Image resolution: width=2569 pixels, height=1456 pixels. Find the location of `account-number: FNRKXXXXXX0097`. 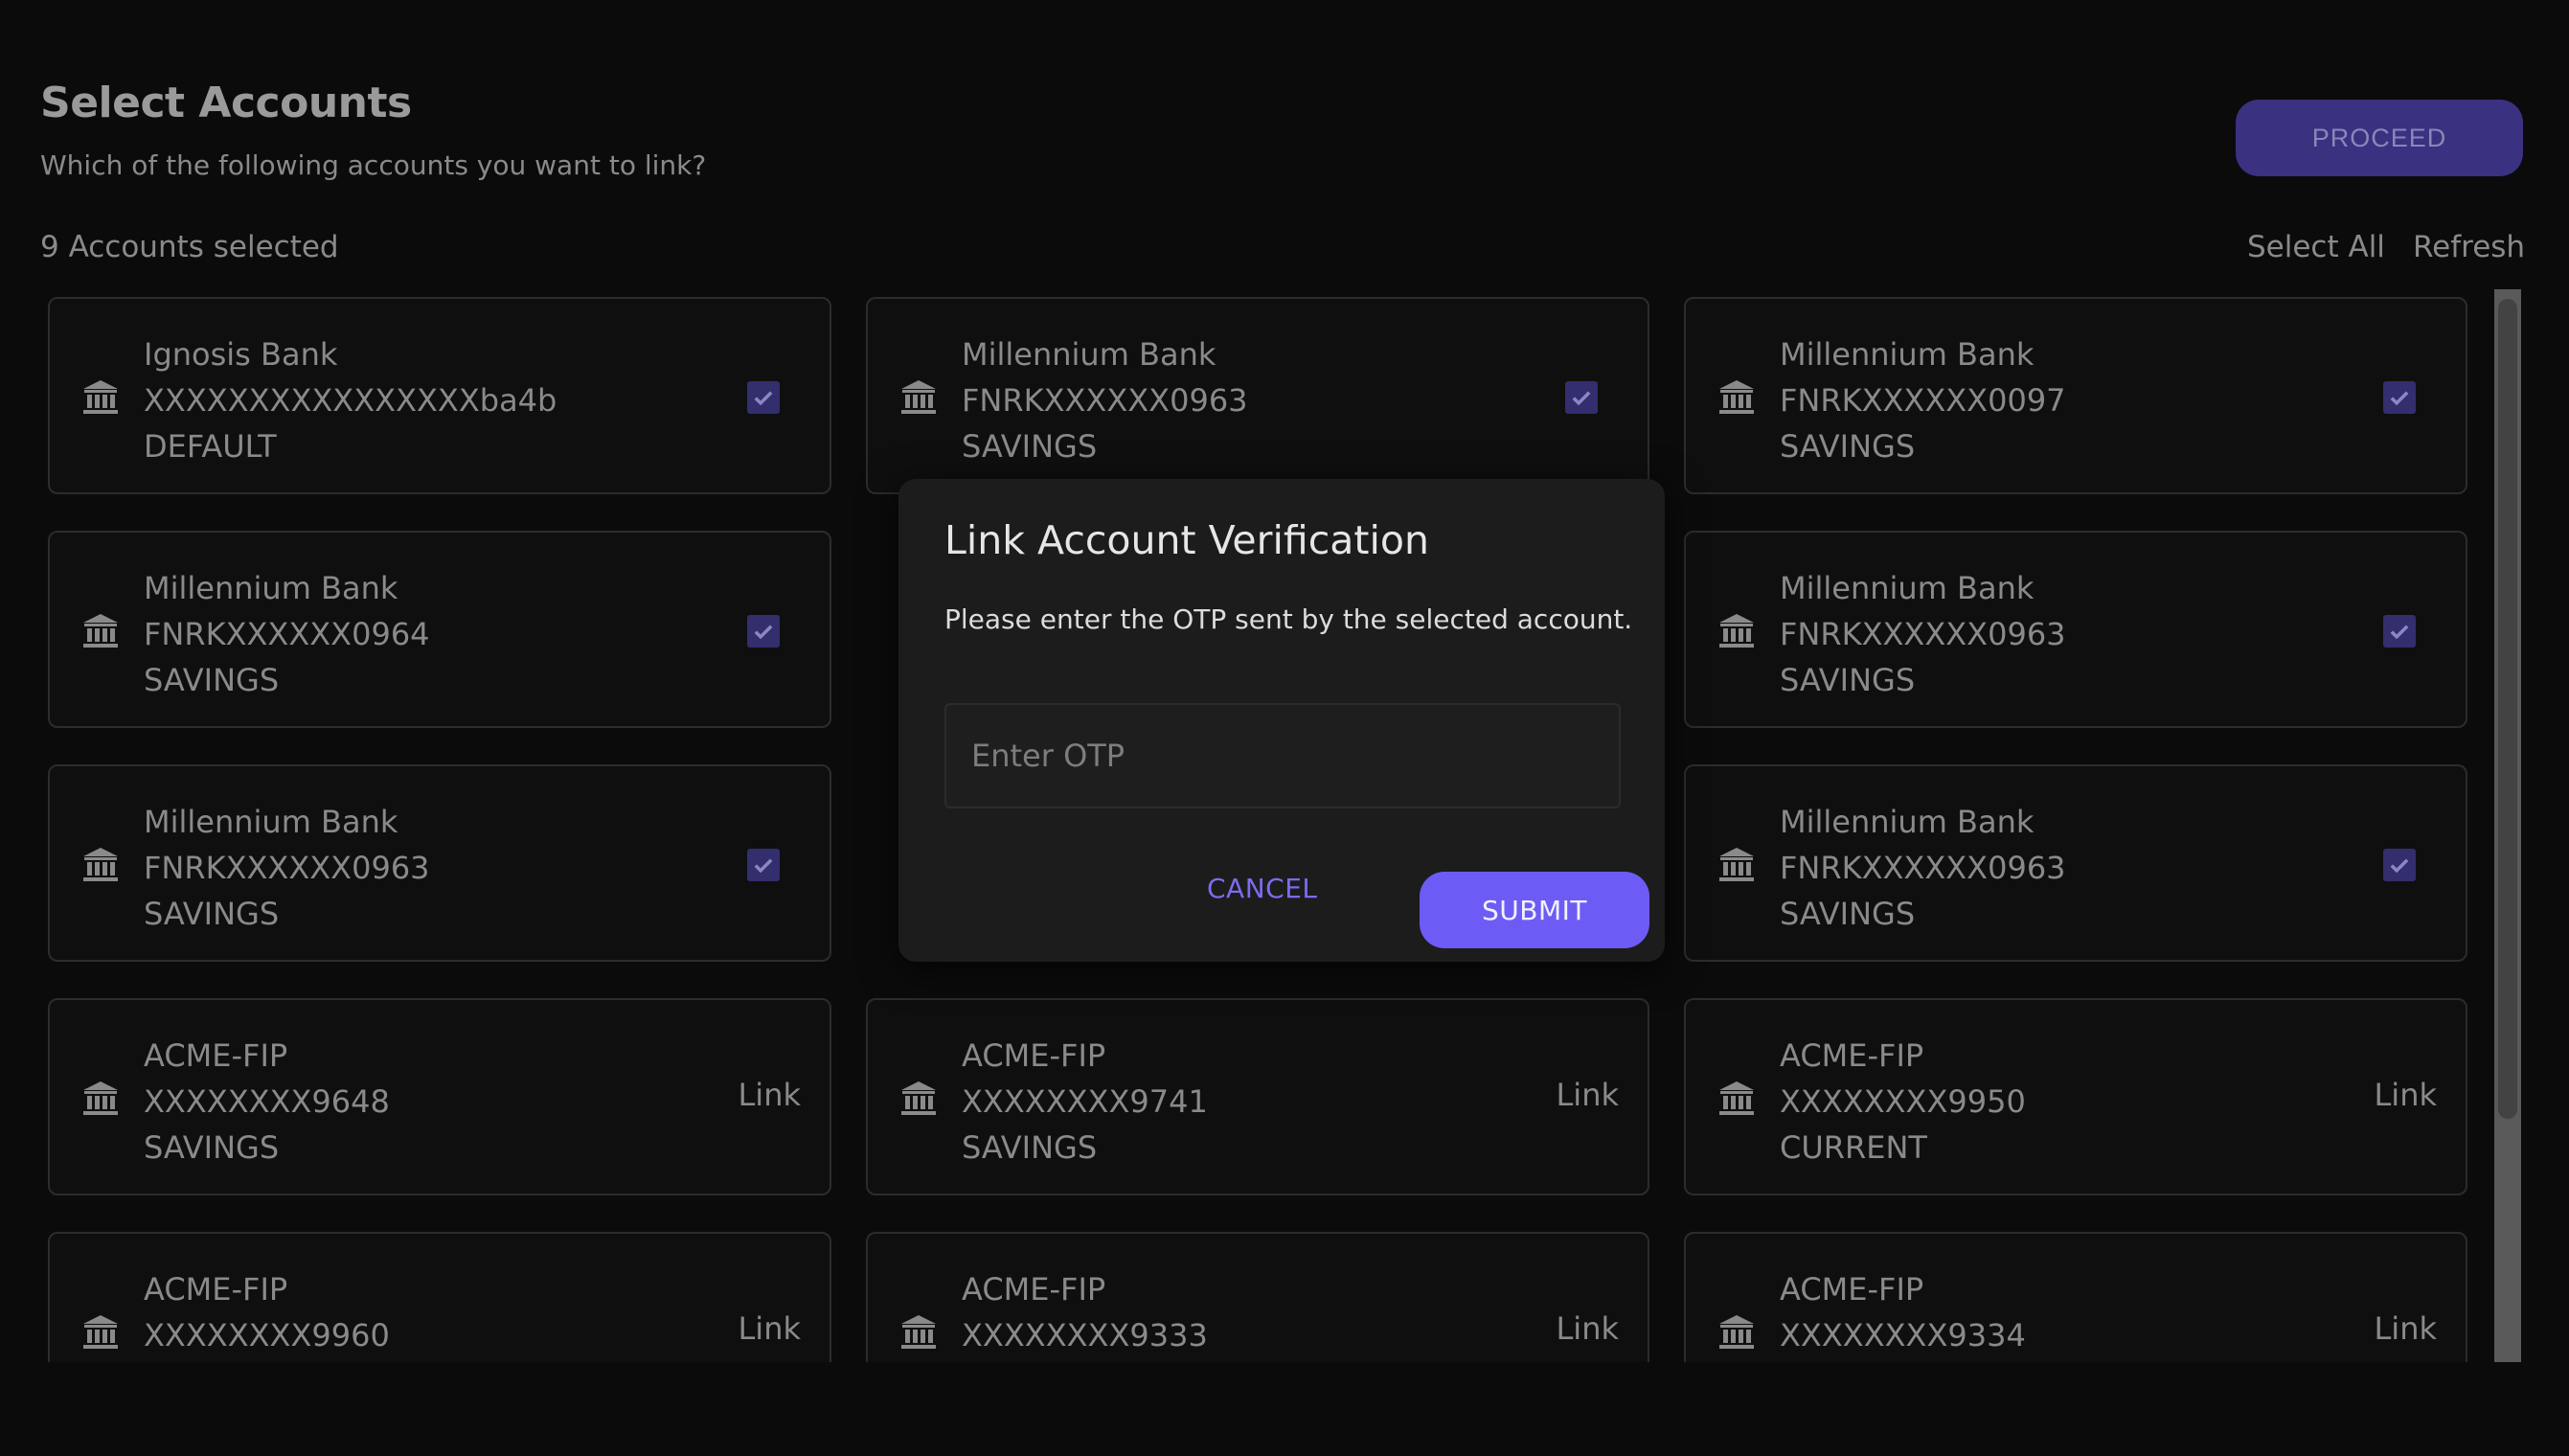

account-number: FNRKXXXXXX0097 is located at coordinates (1923, 400).